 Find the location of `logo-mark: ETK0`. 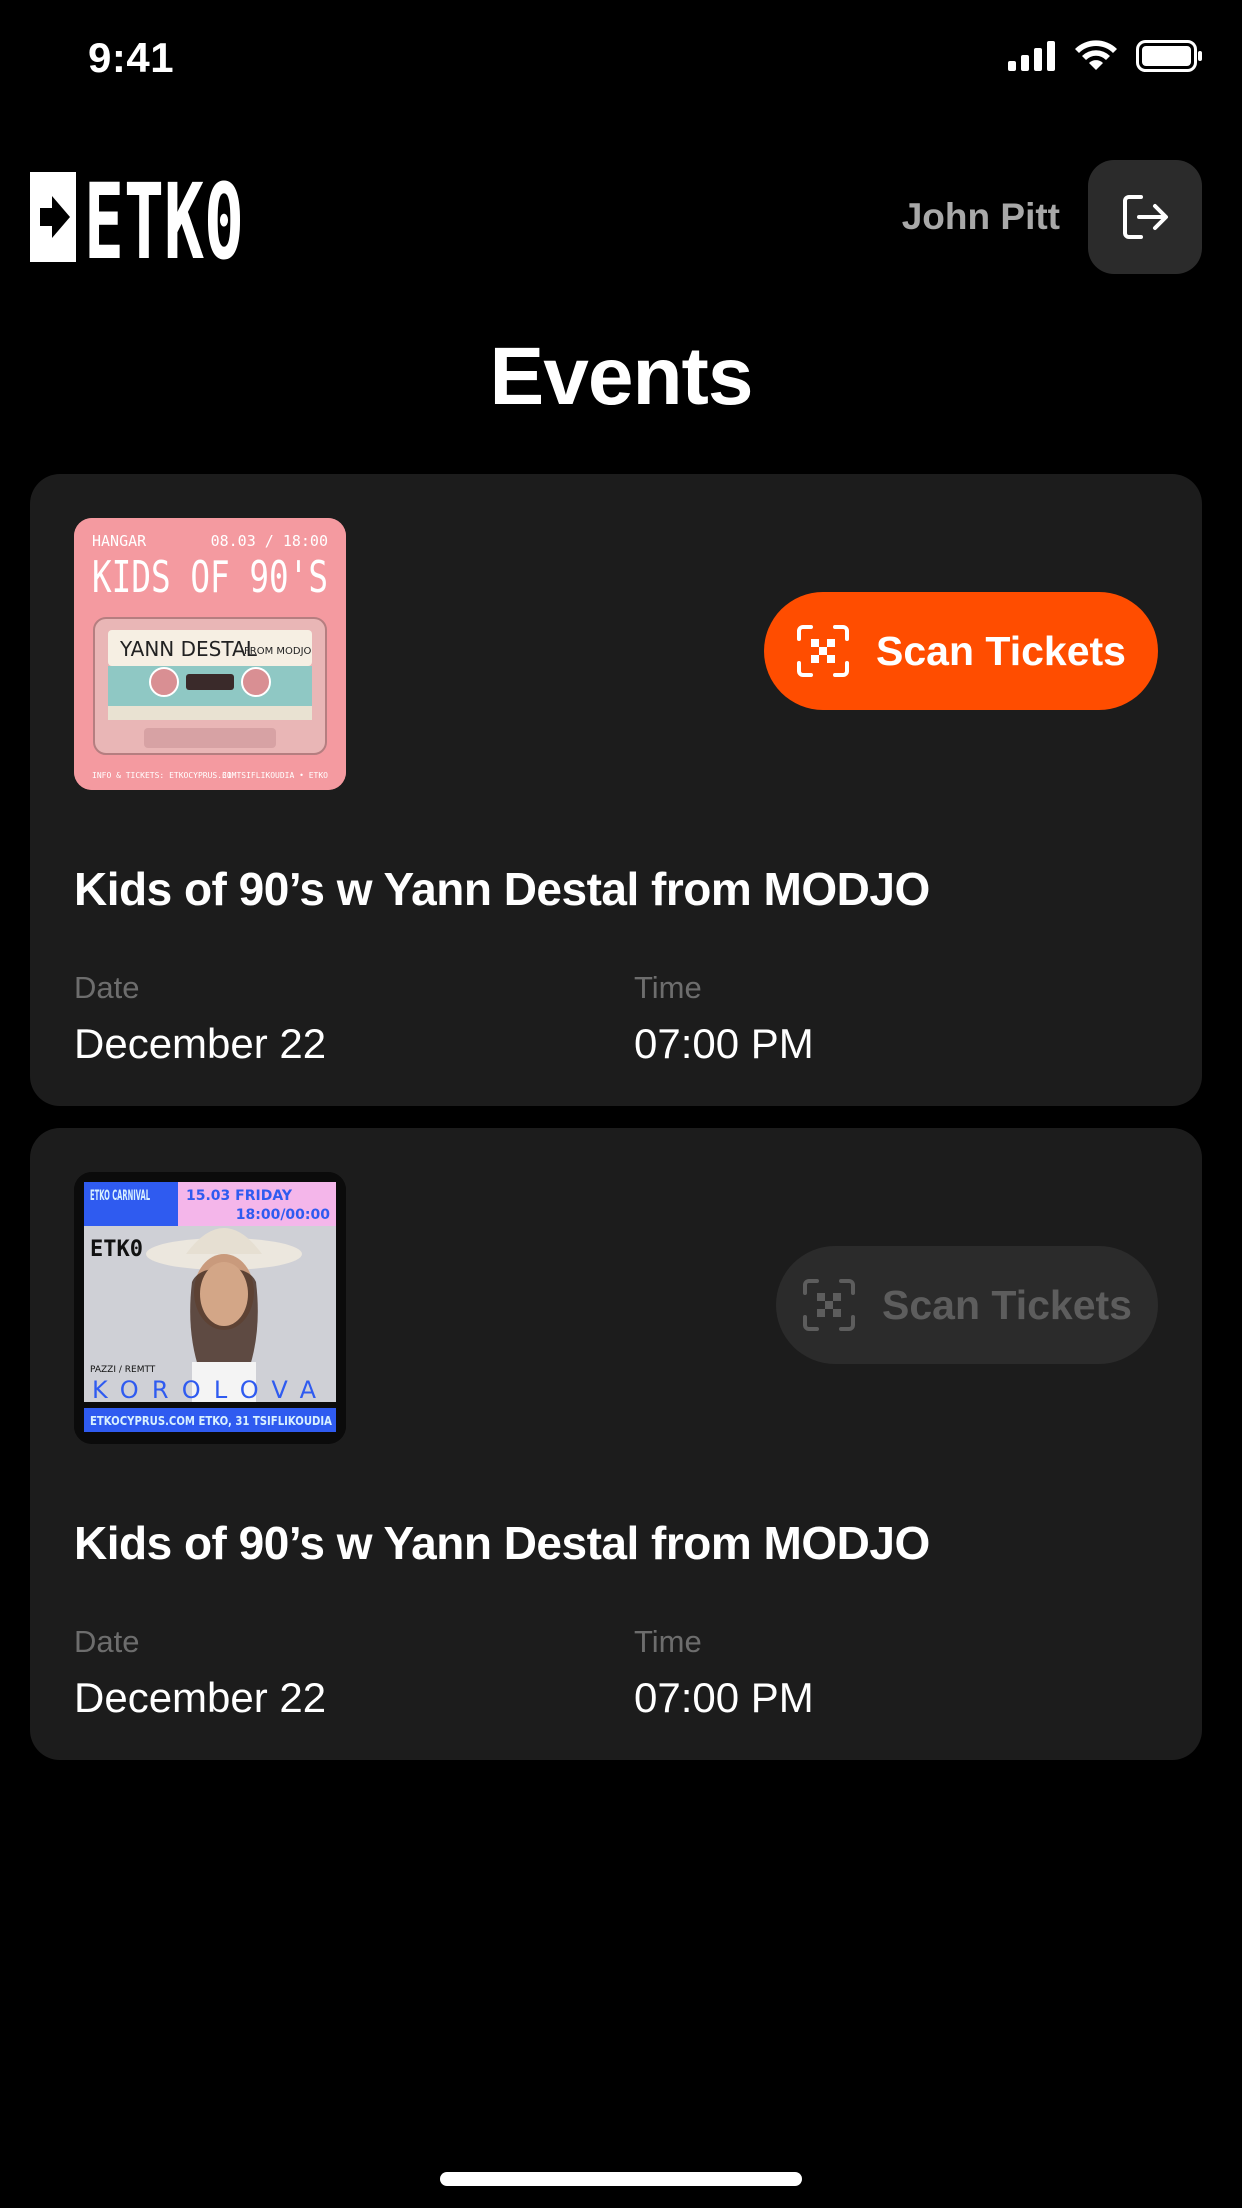

logo-mark: ETK0 is located at coordinates (137, 222).